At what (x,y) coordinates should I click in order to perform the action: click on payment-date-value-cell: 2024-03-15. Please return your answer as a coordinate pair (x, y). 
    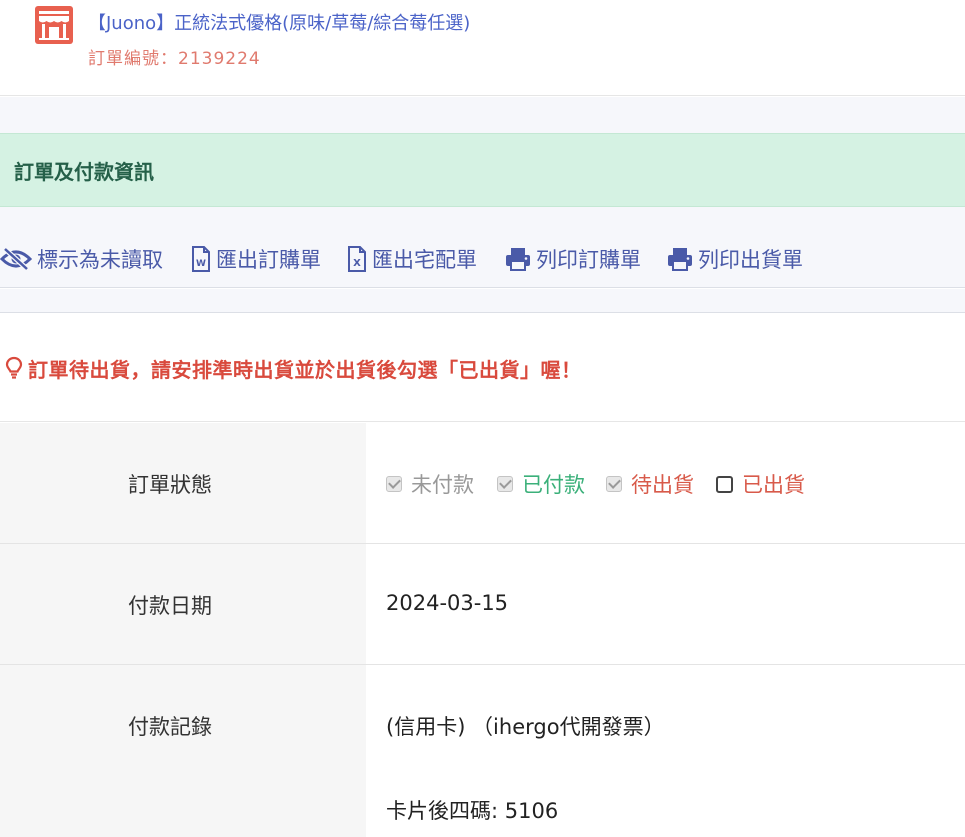
    Looking at the image, I should click on (665, 604).